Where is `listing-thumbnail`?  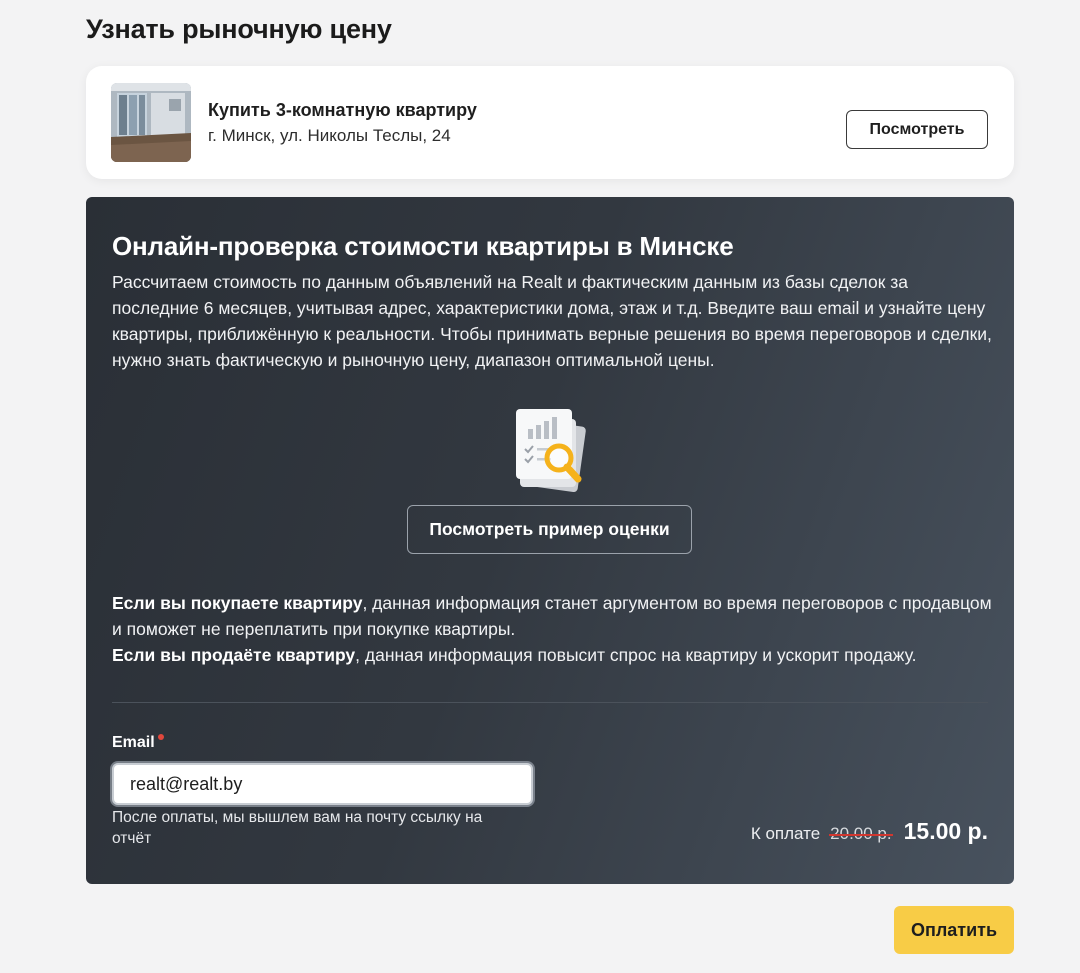 listing-thumbnail is located at coordinates (151, 122).